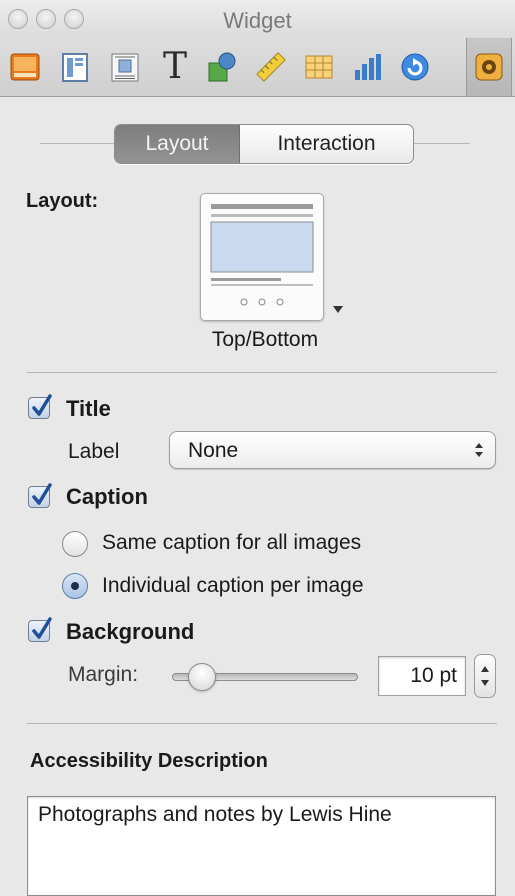  I want to click on widget-icon, so click(489, 67).